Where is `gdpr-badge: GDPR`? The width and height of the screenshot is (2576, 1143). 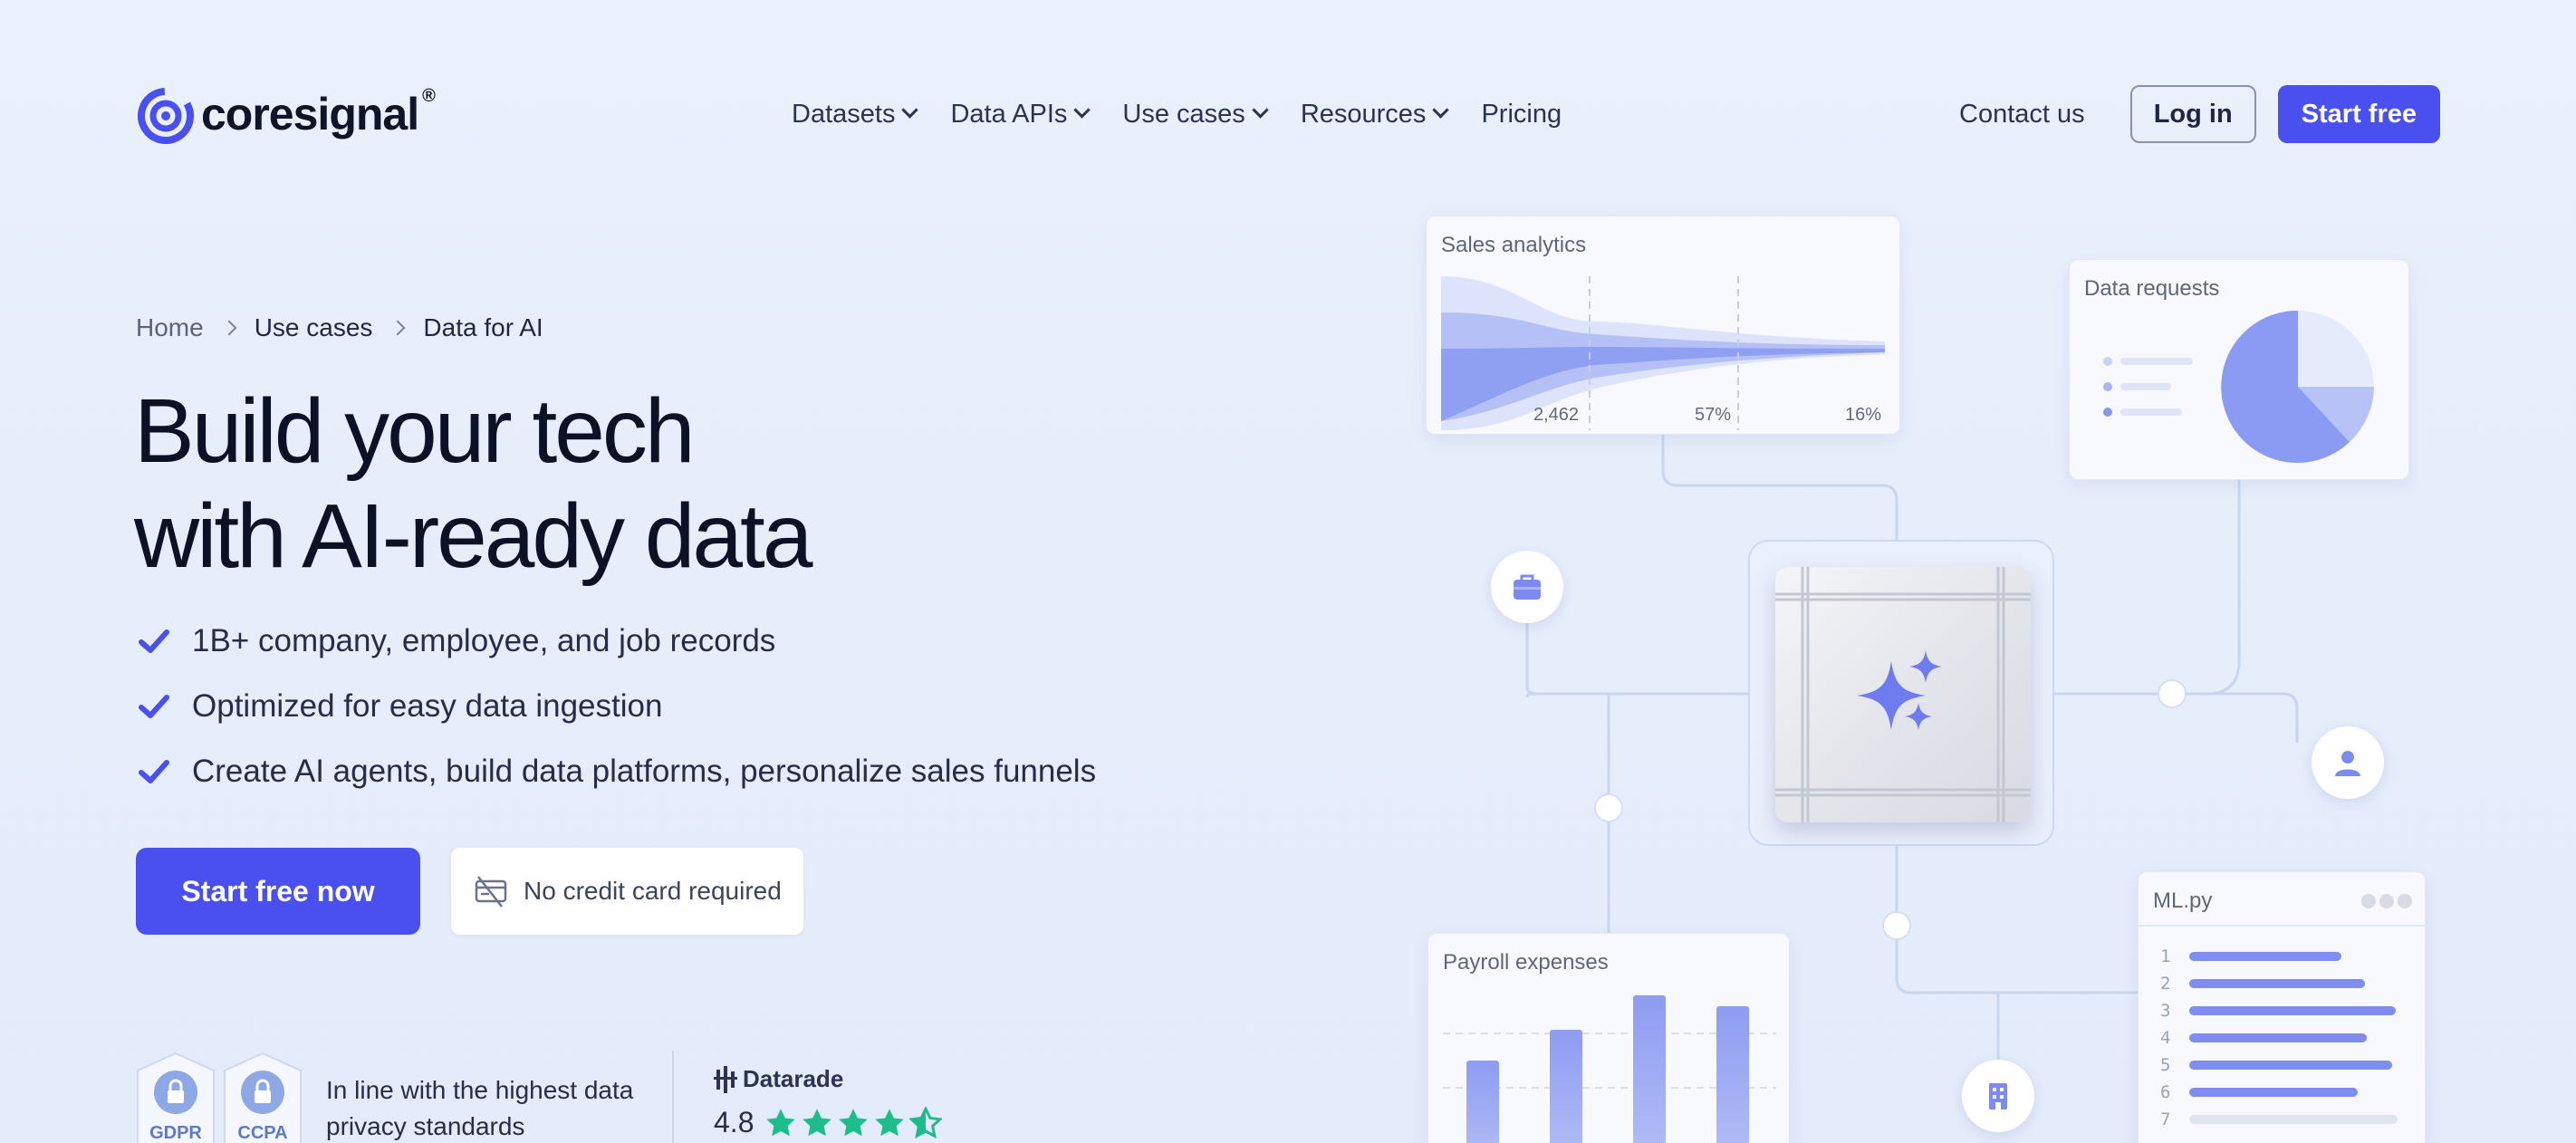
gdpr-badge: GDPR is located at coordinates (175, 1097).